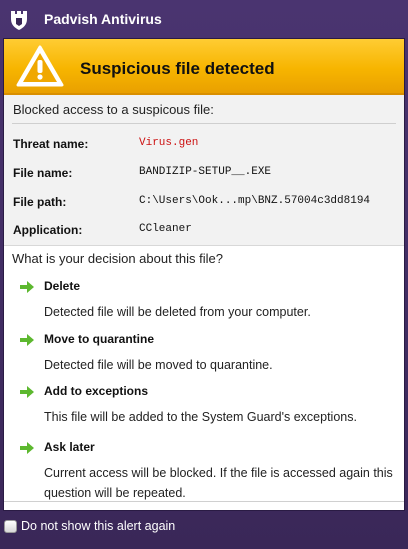 This screenshot has height=549, width=408. What do you see at coordinates (165, 229) in the screenshot?
I see `application-value: CCleaner` at bounding box center [165, 229].